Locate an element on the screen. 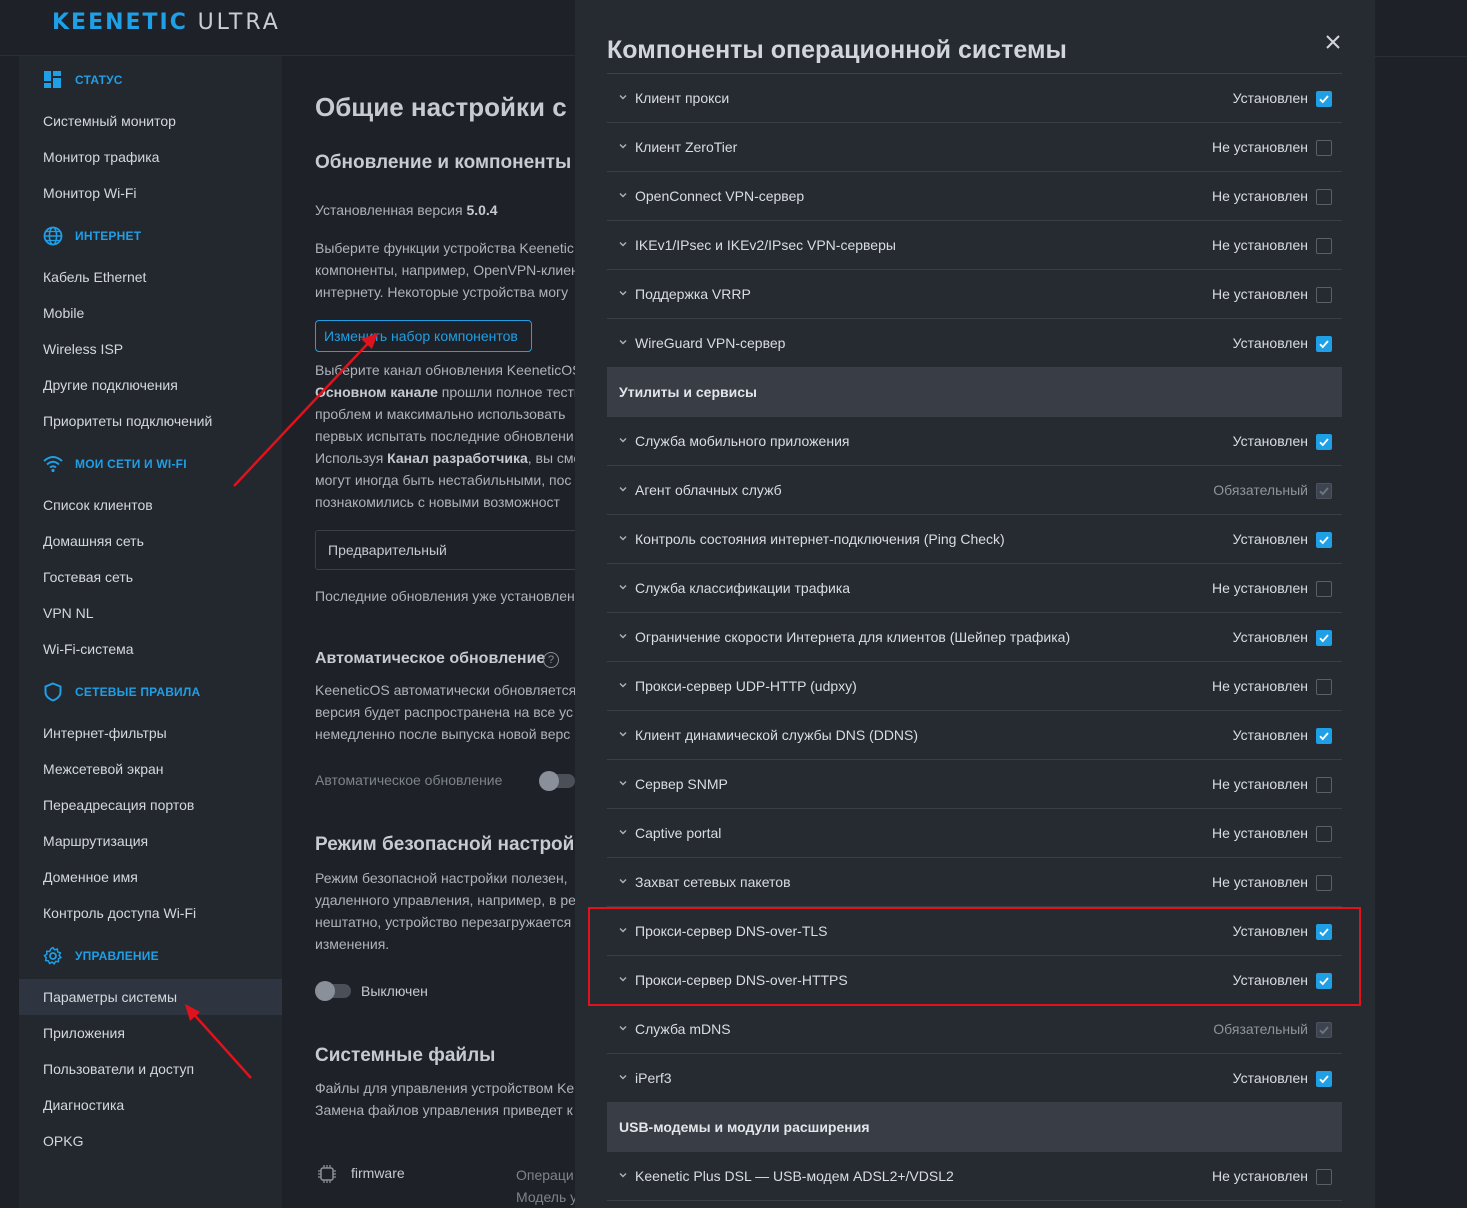 Image resolution: width=1467 pixels, height=1208 pixels. sidebar-item-other-connections: Другие подключения is located at coordinates (150, 385).